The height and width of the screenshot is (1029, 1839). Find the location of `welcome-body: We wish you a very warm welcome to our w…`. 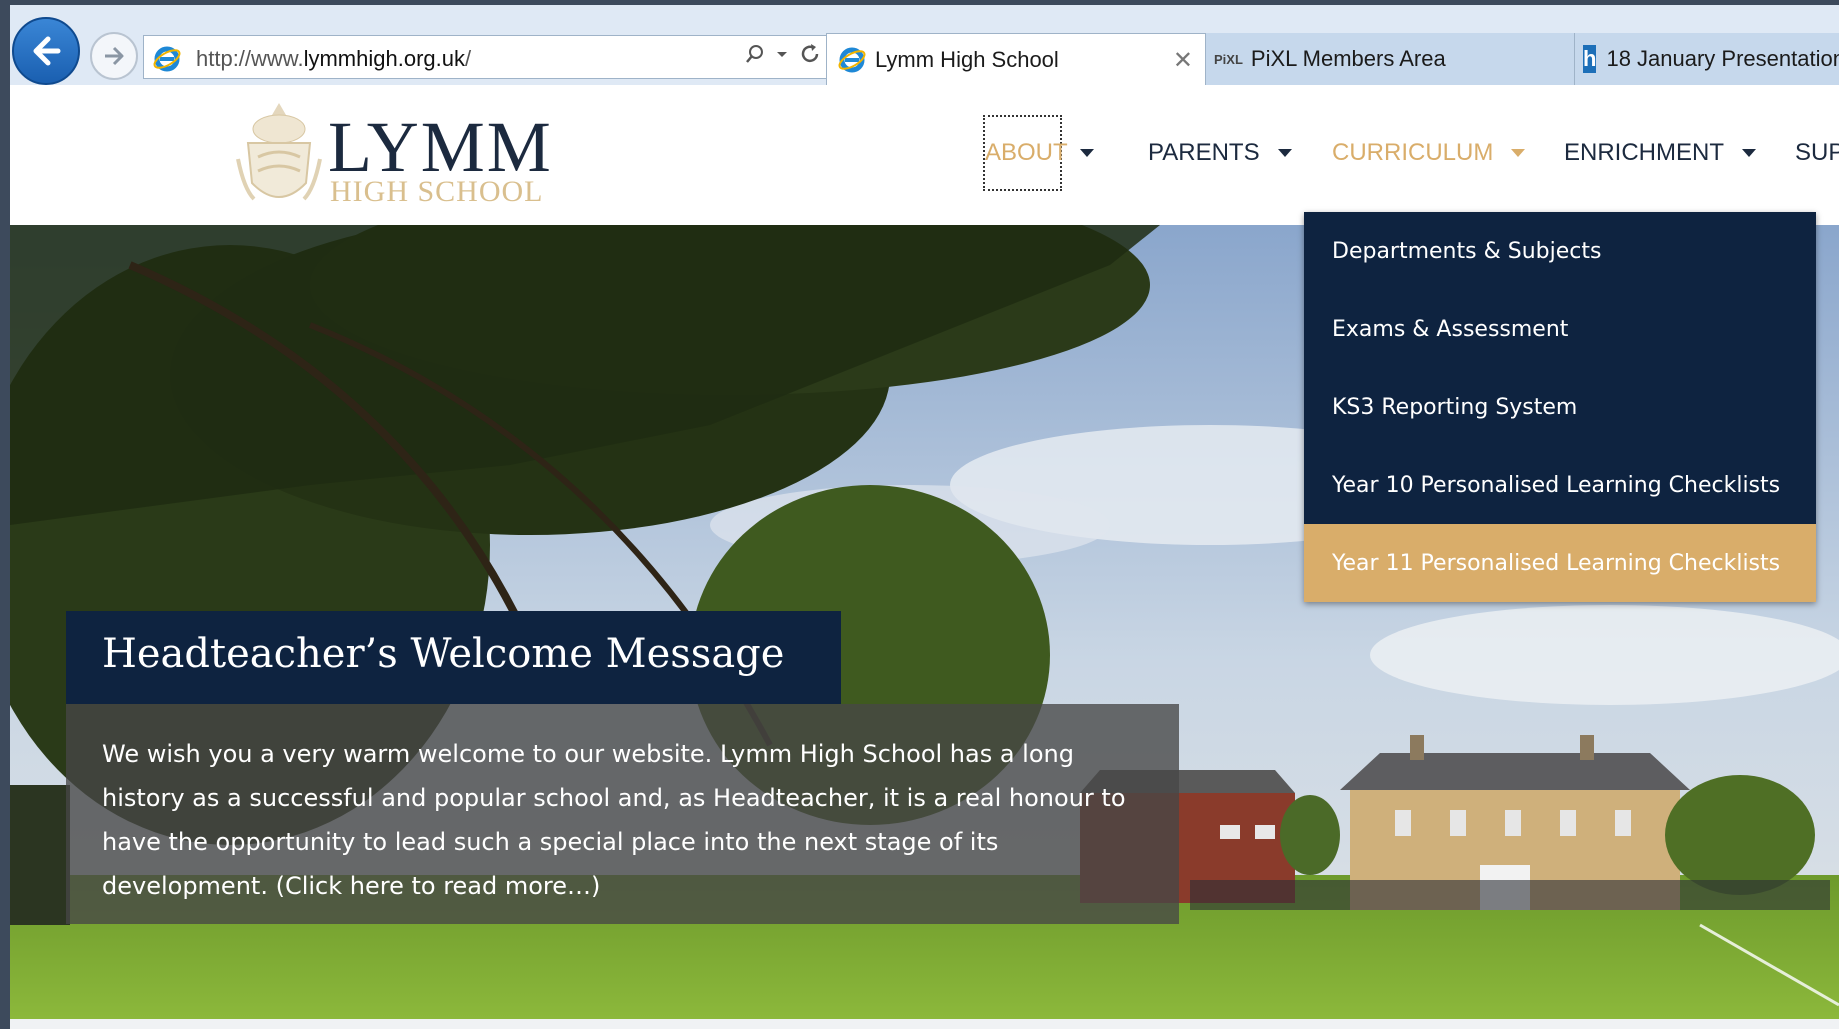

welcome-body: We wish you a very warm welcome to our w… is located at coordinates (622, 814).